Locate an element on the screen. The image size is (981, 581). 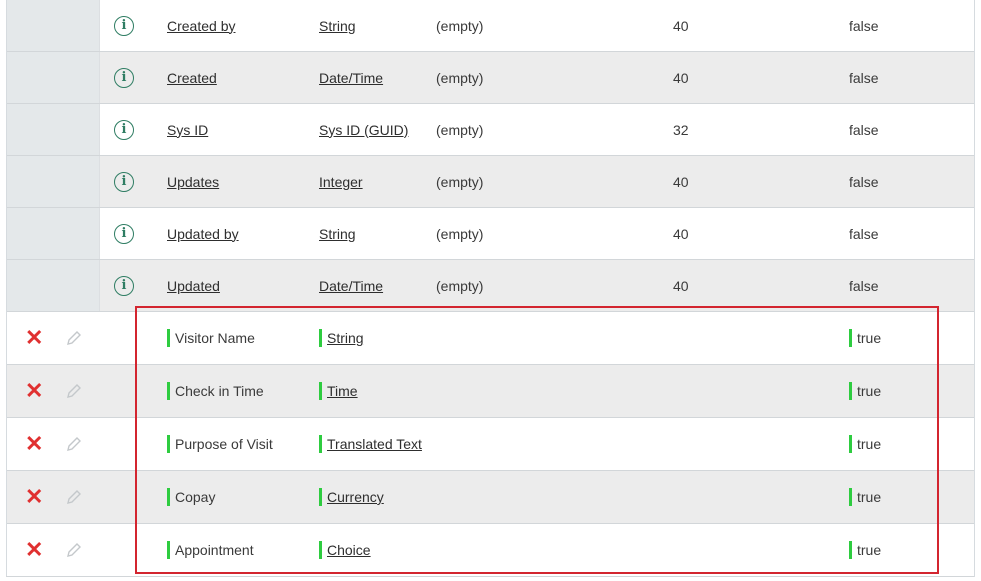
column-label: Copay is located at coordinates (195, 497).